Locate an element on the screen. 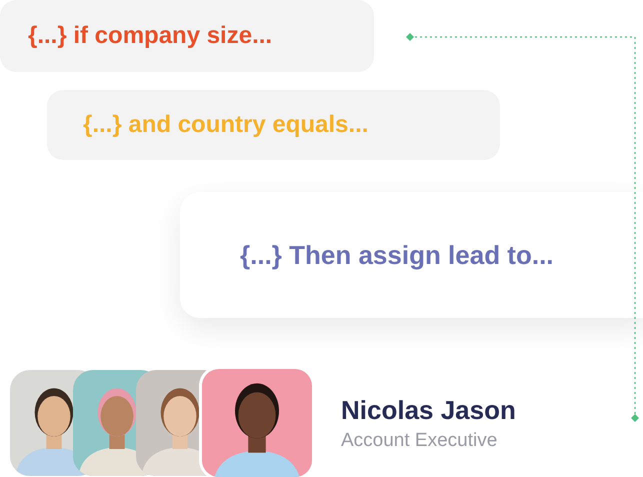 This screenshot has width=643, height=477. person-name: Nicolas Jason is located at coordinates (428, 410).